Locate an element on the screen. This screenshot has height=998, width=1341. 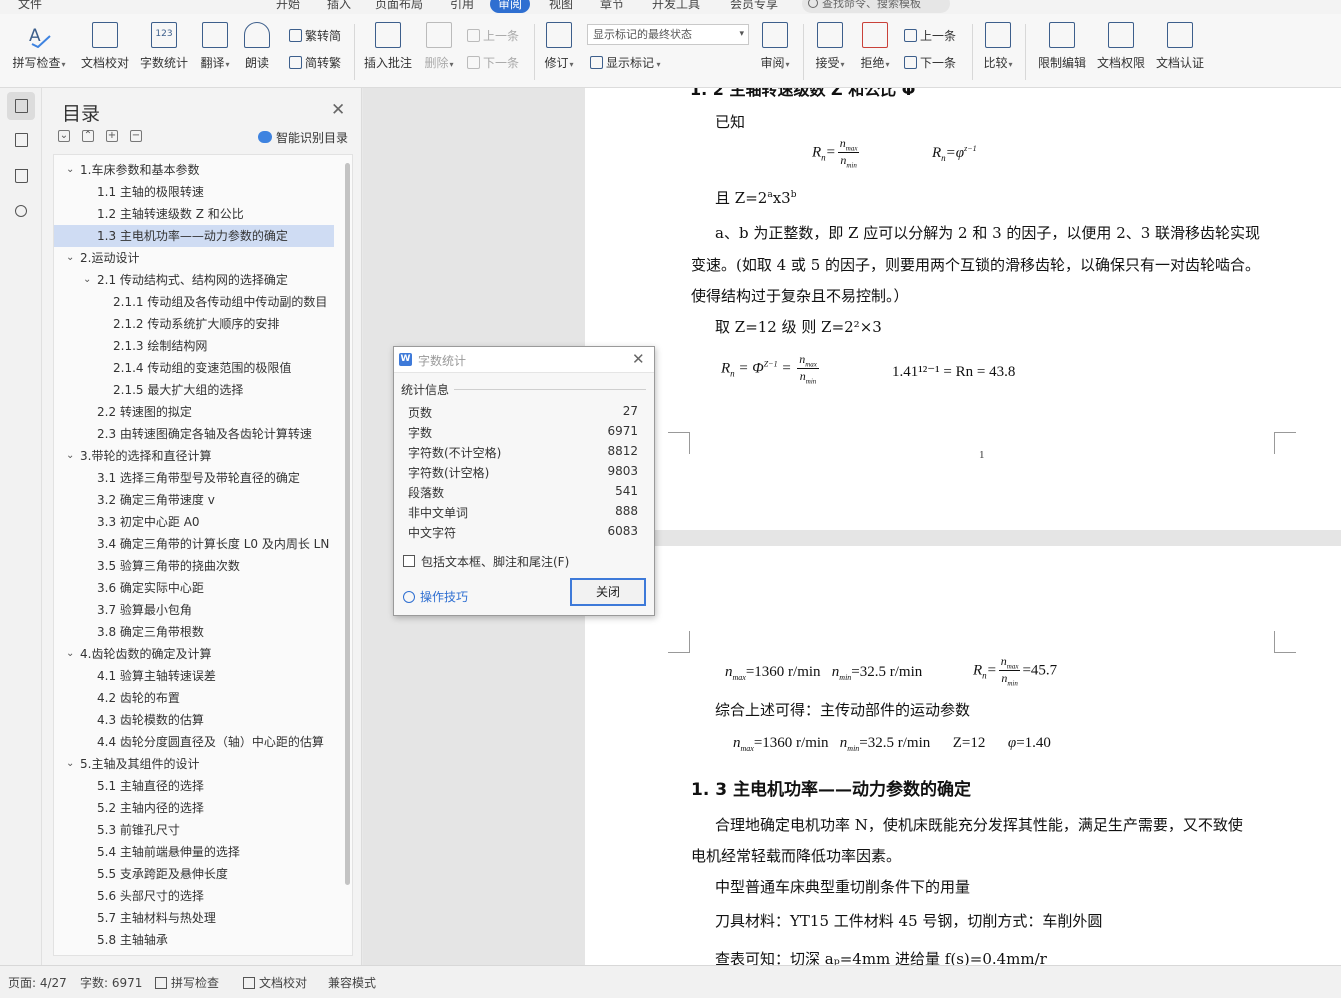
read-aloud-button: 朗读 is located at coordinates (257, 46).